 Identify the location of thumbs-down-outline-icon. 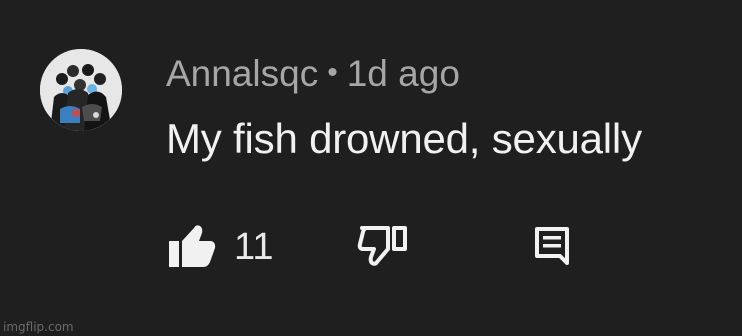
(382, 246).